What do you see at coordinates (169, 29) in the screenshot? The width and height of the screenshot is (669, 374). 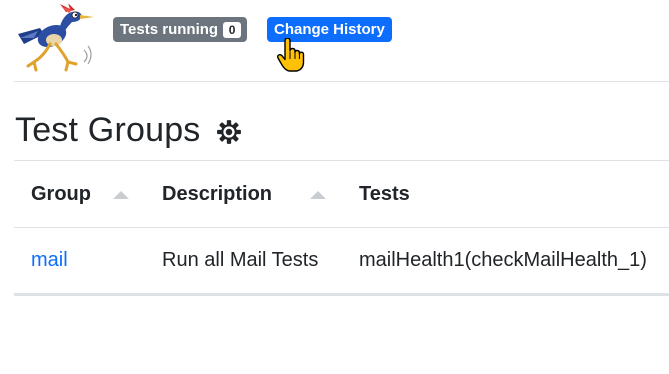 I see `tests-running-label: Tests running` at bounding box center [169, 29].